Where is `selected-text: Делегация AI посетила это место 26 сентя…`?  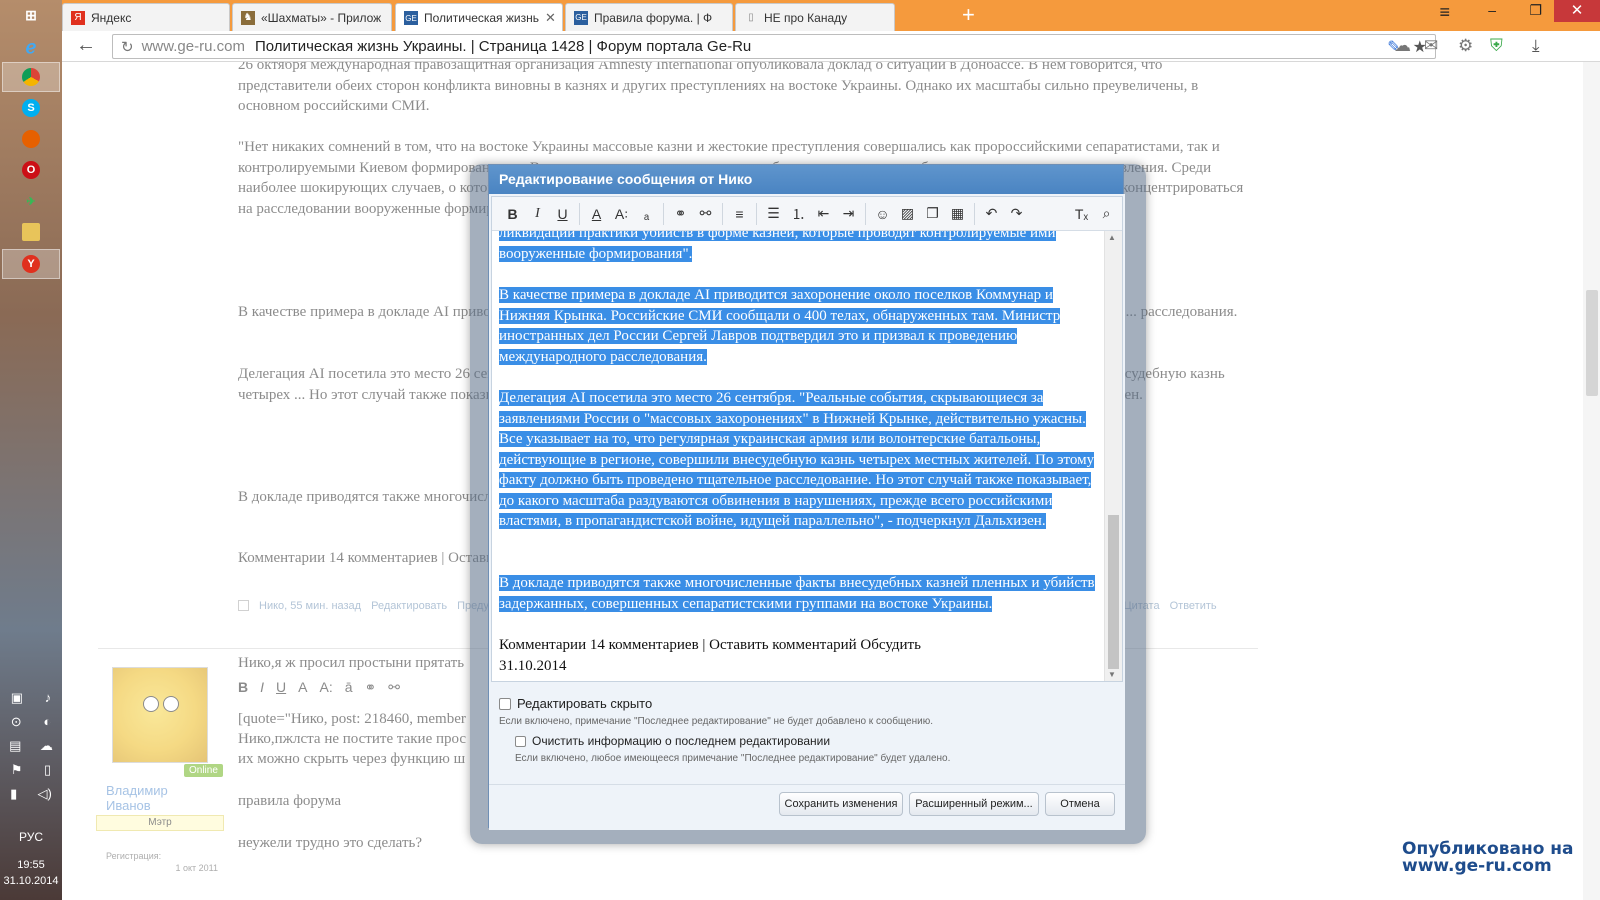 selected-text: Делегация AI посетила это место 26 сентя… is located at coordinates (797, 459).